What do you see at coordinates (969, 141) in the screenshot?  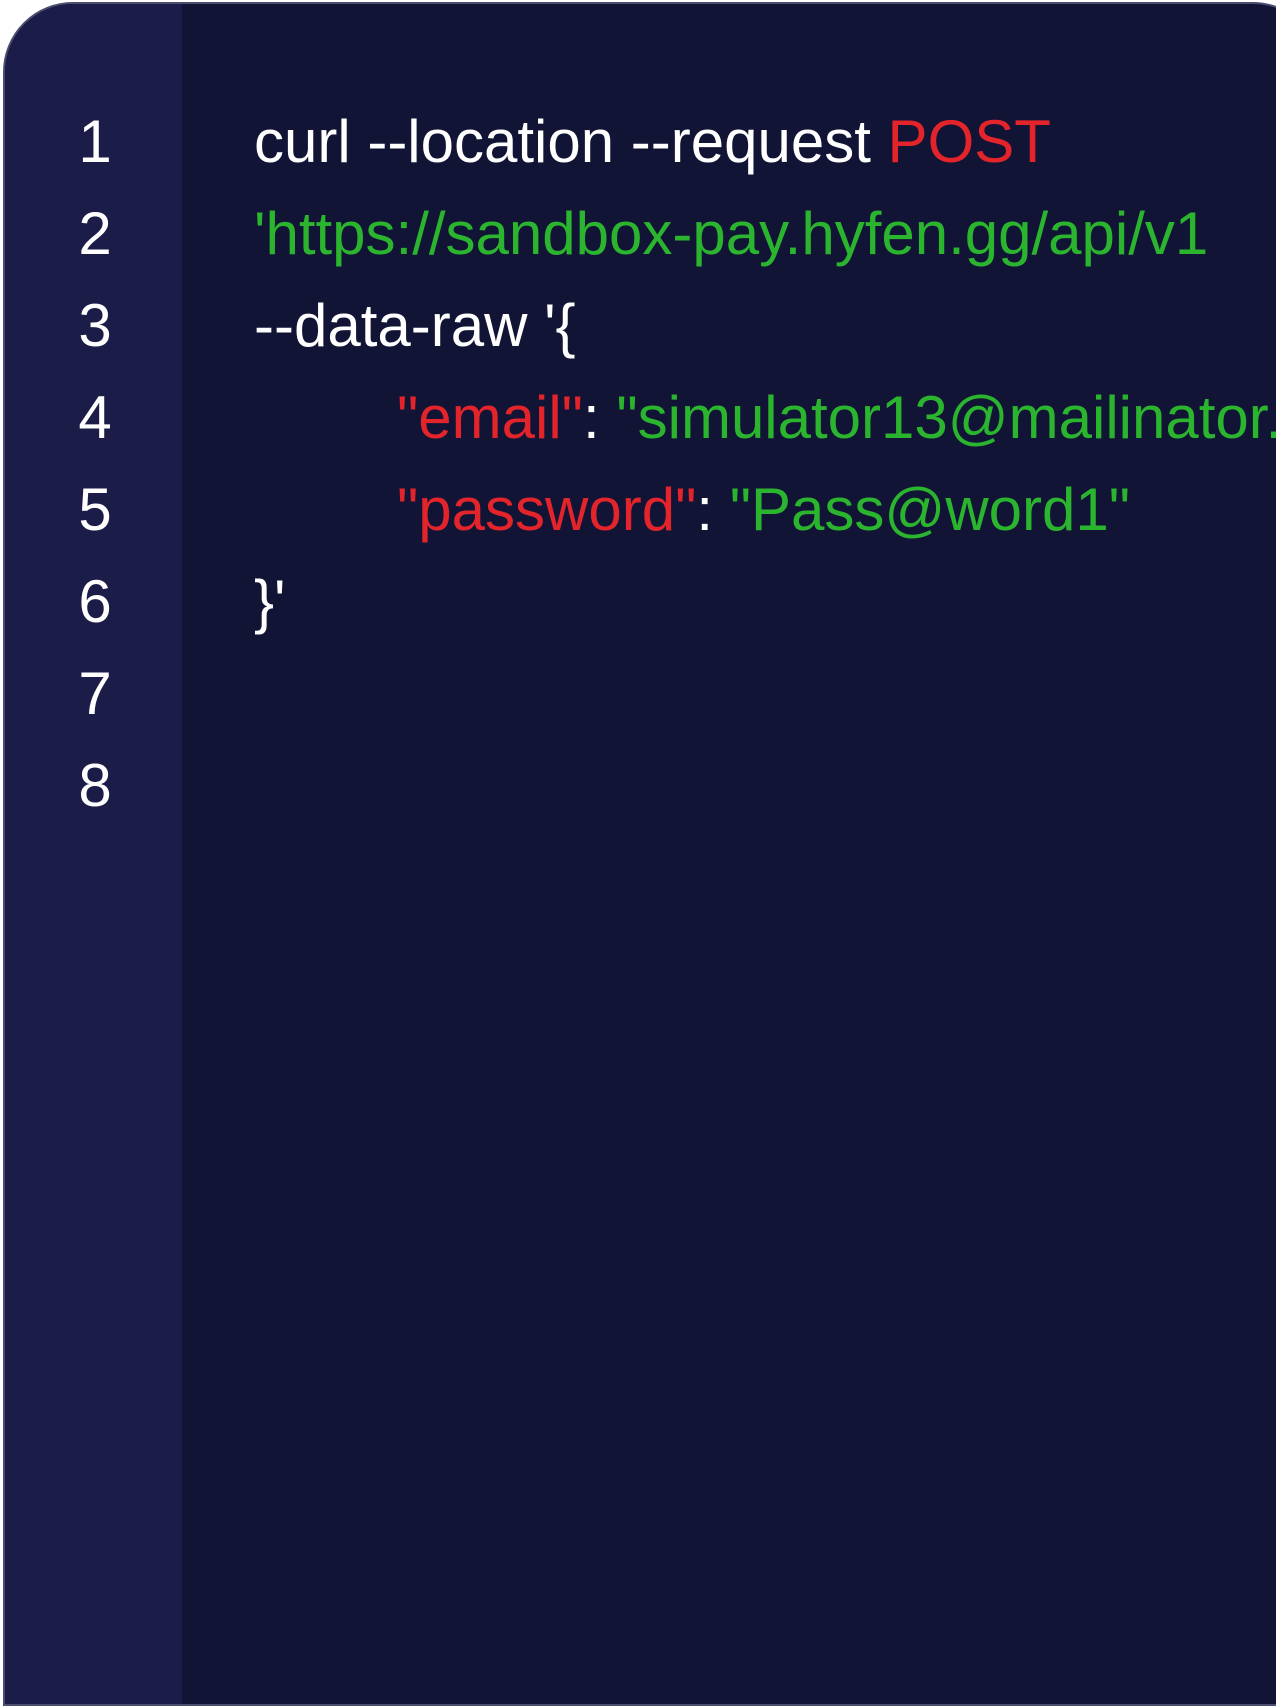 I see `code-token-http-method: POST` at bounding box center [969, 141].